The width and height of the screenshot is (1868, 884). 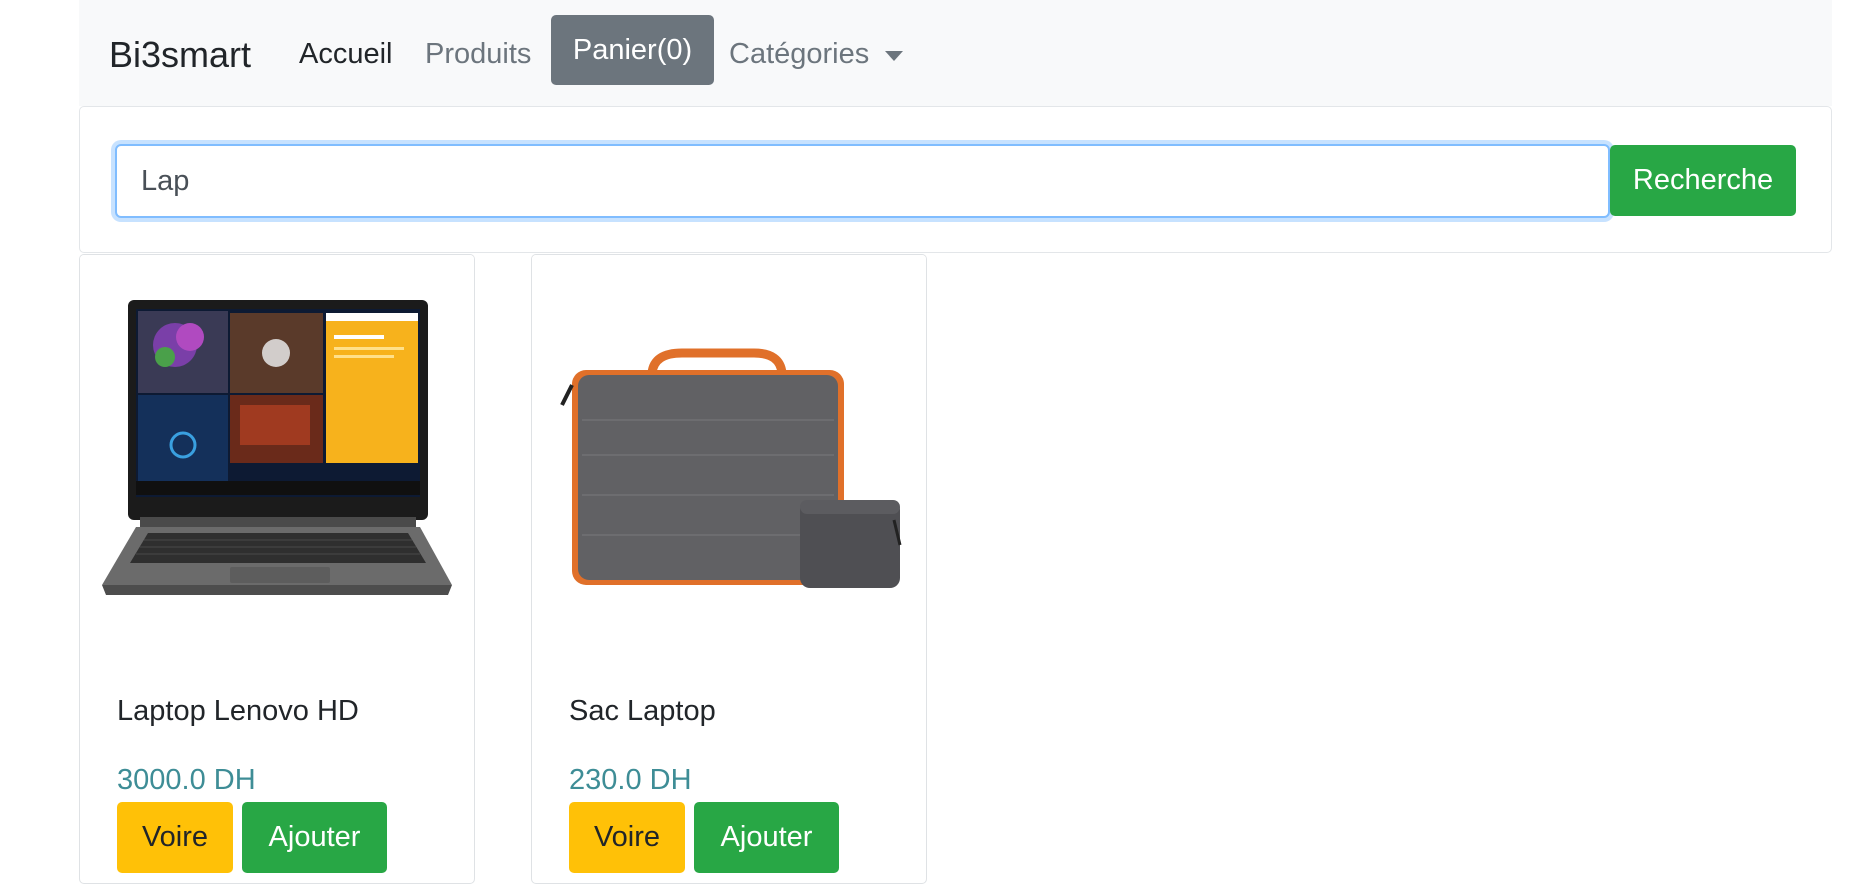 I want to click on brand-logo-text: Bi3smart, so click(x=180, y=55).